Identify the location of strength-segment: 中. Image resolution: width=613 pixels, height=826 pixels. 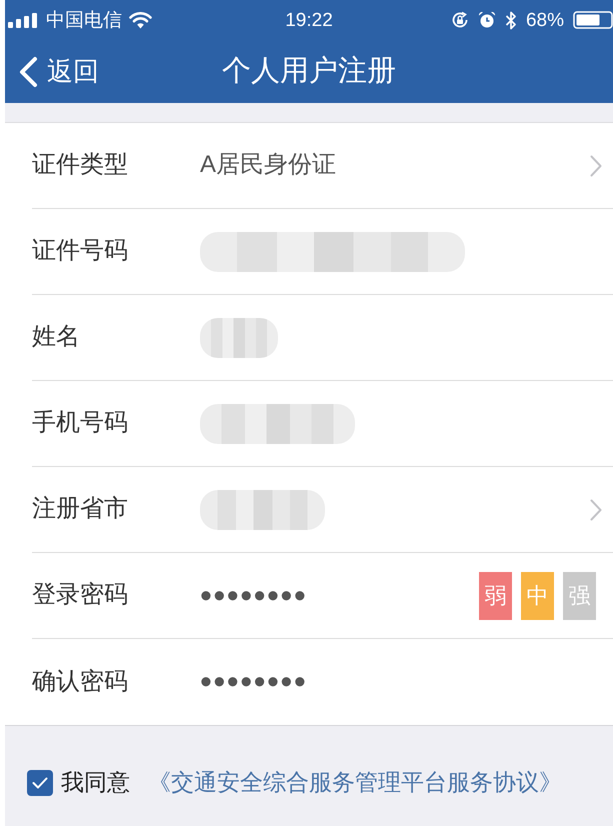
(537, 596).